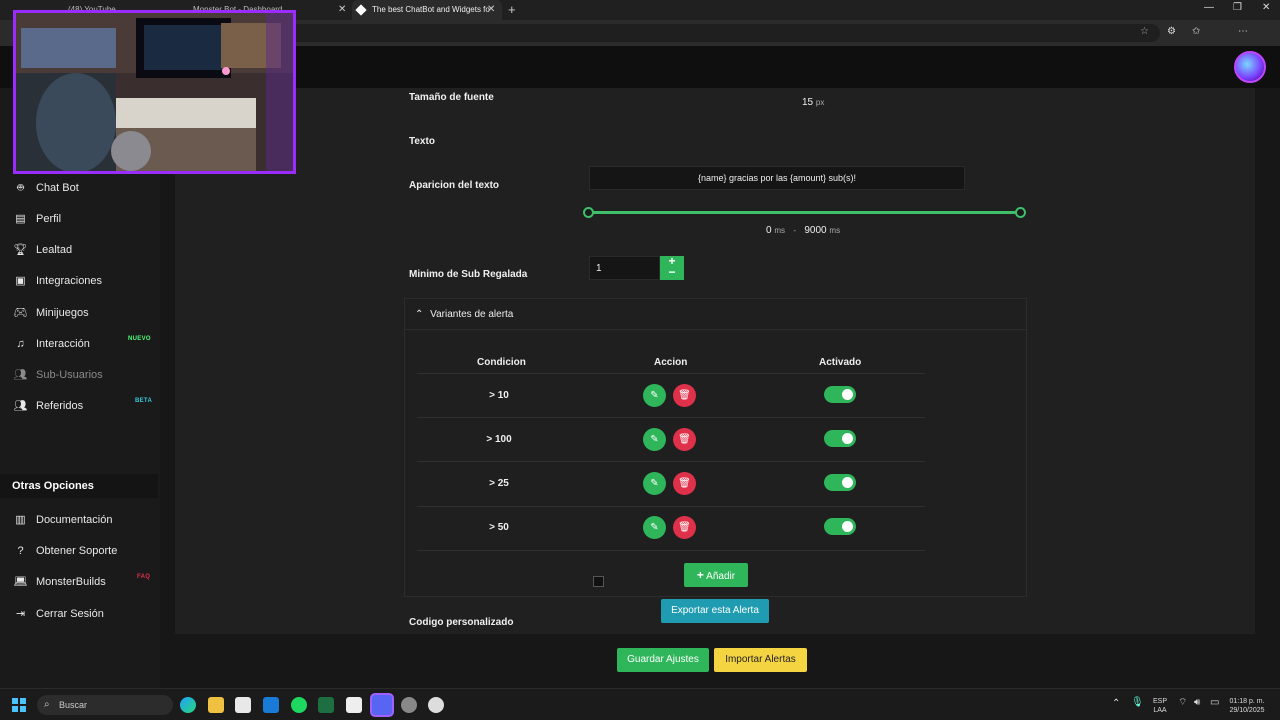  I want to click on sidebar-item-referidos: 👥︎ Referidos, so click(49, 406).